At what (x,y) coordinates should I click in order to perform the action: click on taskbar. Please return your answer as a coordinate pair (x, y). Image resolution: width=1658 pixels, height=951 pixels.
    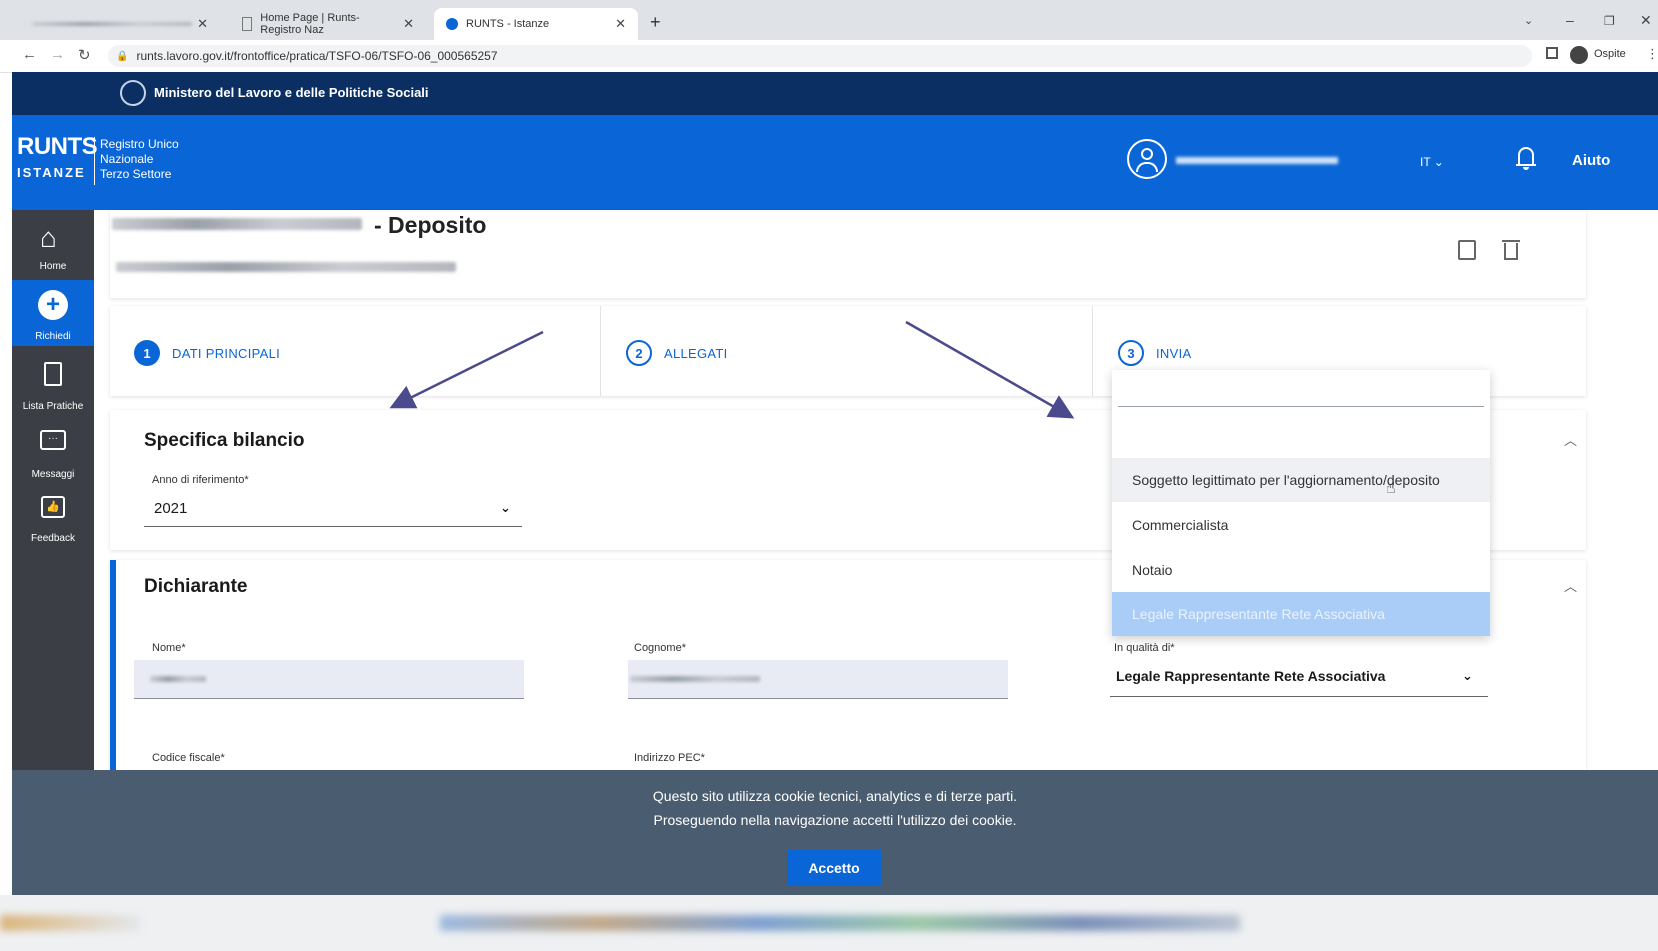
    Looking at the image, I should click on (829, 923).